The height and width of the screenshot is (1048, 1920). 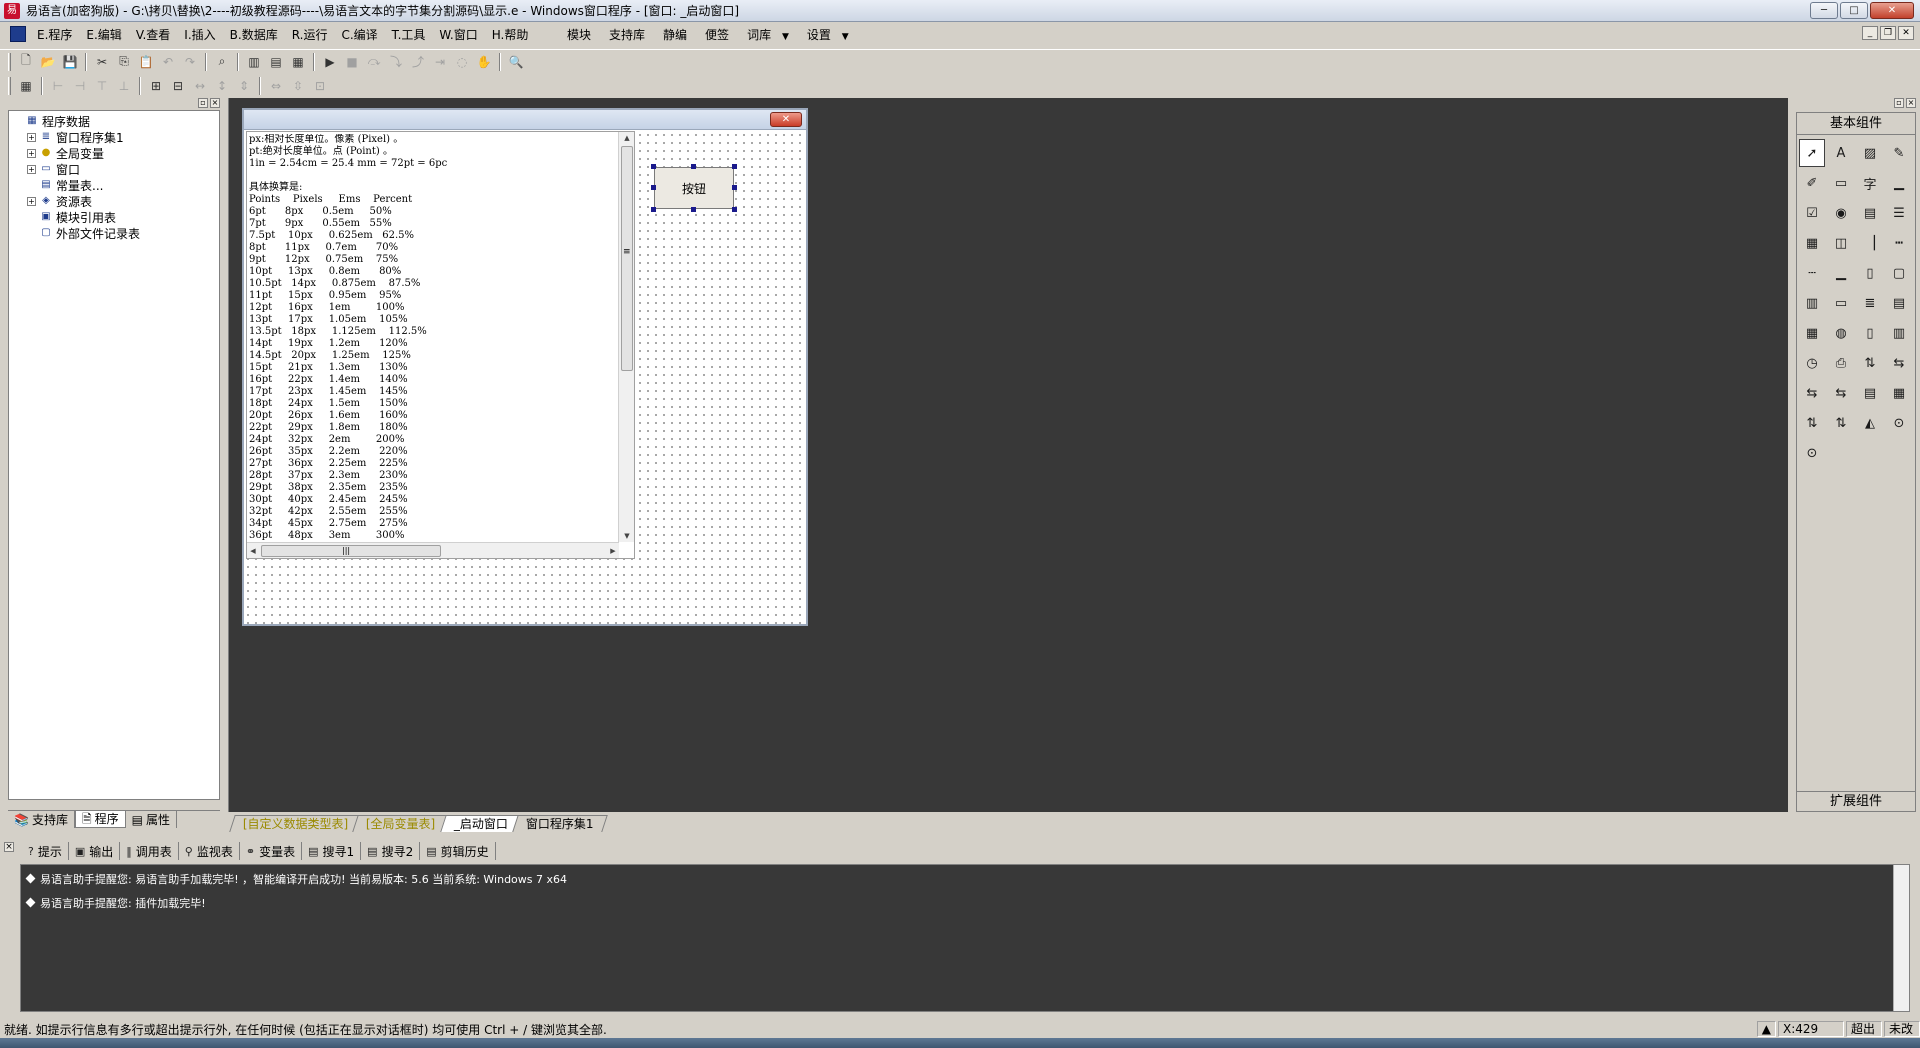 I want to click on component-icon: ◉, so click(x=1841, y=213).